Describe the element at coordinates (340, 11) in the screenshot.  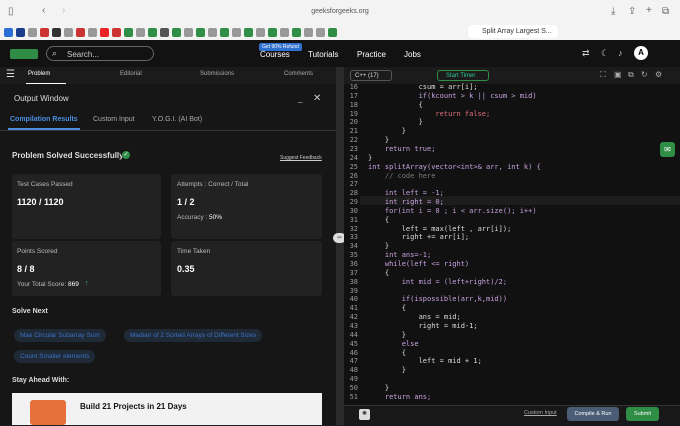
I see `address-bar: geeksforgeeks.org` at that location.